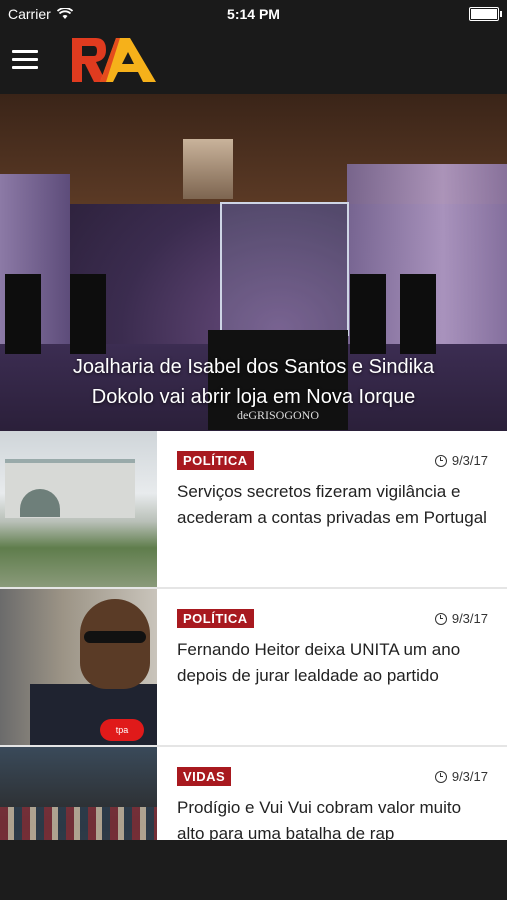 This screenshot has height=900, width=507. I want to click on menu-button, so click(25, 61).